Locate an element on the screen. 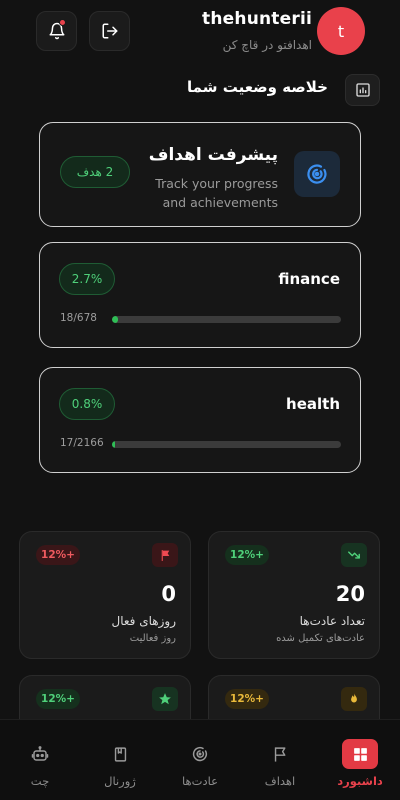 The width and height of the screenshot is (400, 800). stat-label: روزهای فعال is located at coordinates (143, 621).